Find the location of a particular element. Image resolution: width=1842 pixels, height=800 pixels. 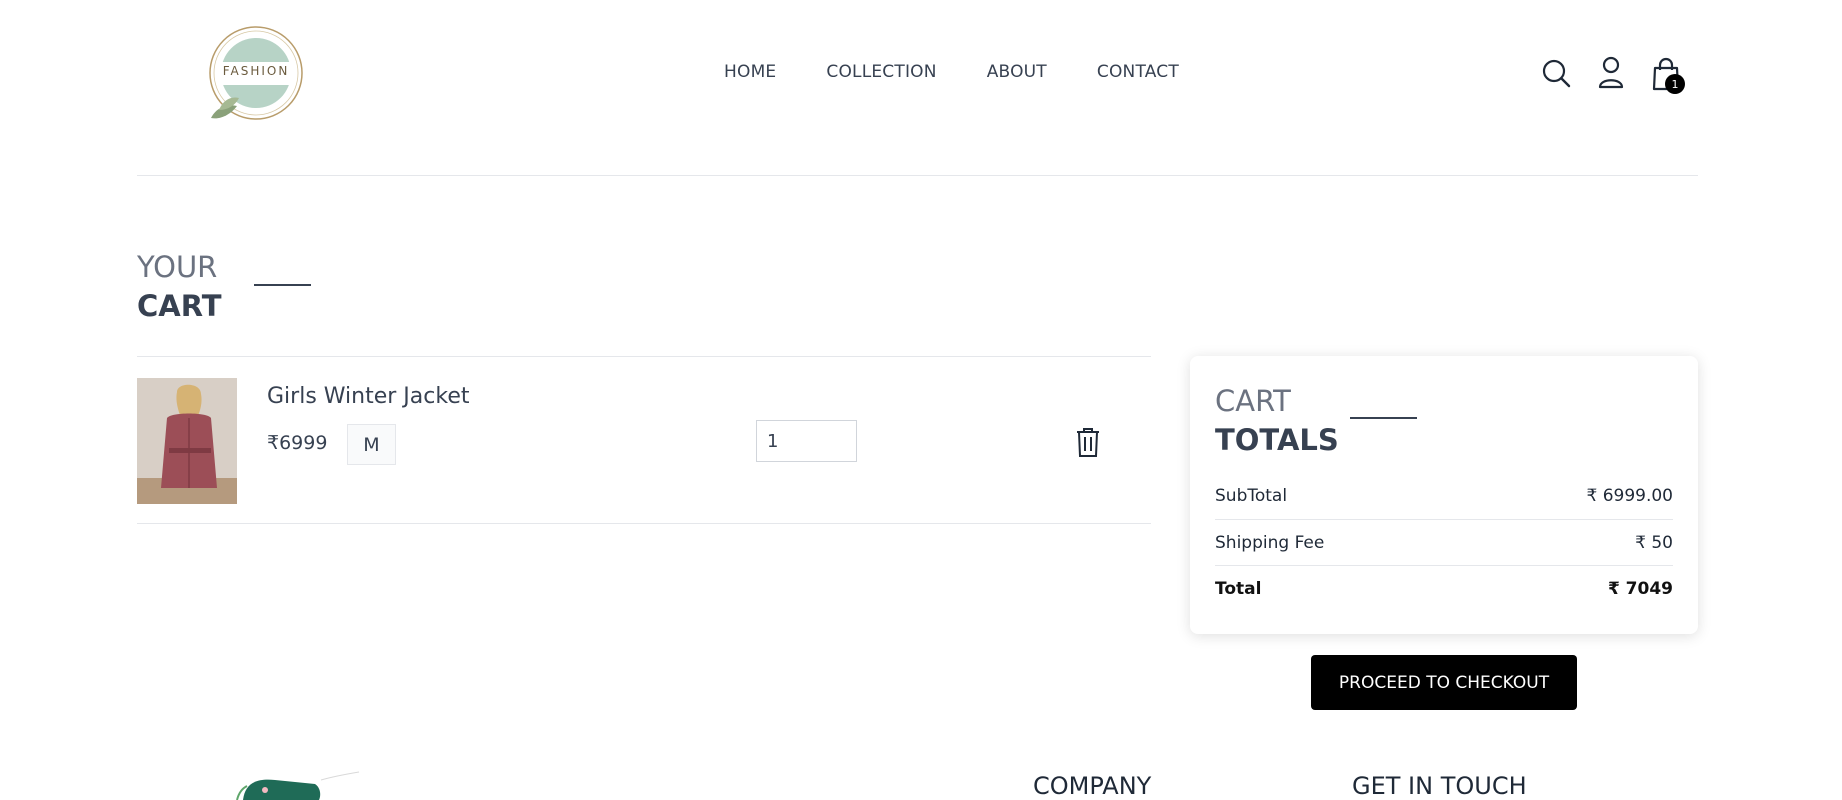

subtotal-label: SubTotal is located at coordinates (1251, 496).